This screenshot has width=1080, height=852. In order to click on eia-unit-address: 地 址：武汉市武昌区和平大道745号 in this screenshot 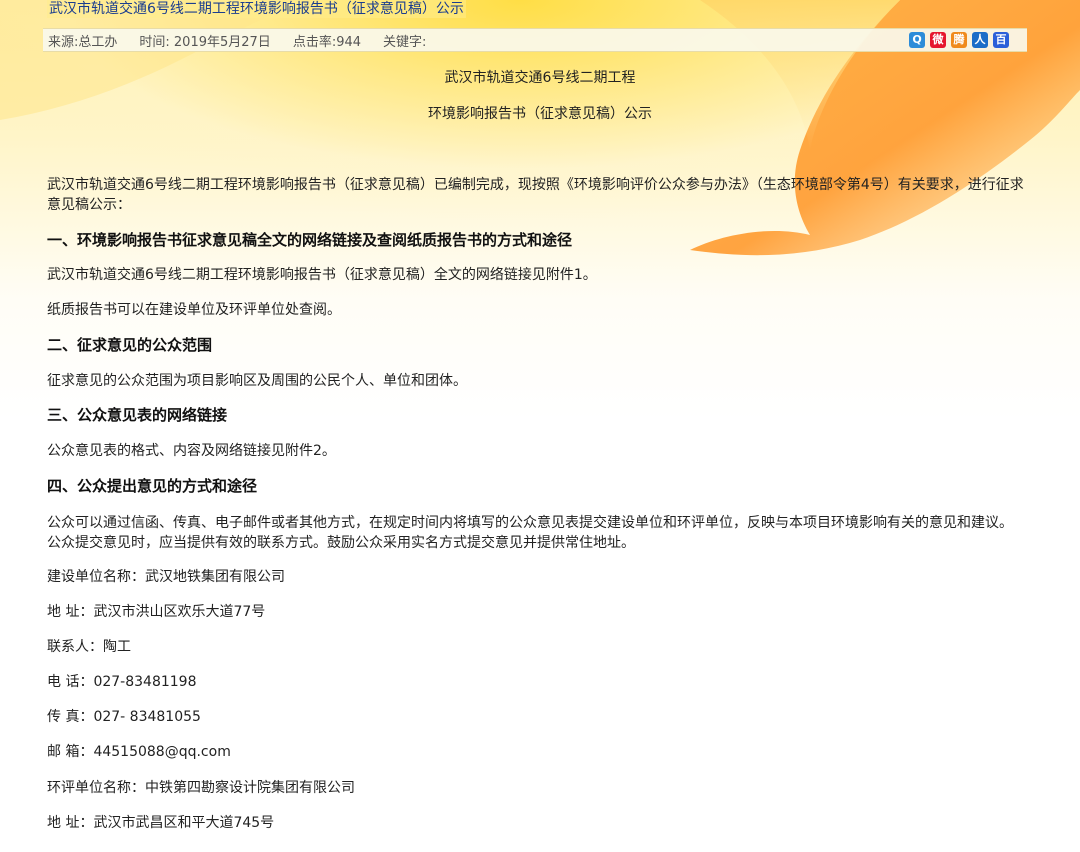, I will do `click(161, 823)`.